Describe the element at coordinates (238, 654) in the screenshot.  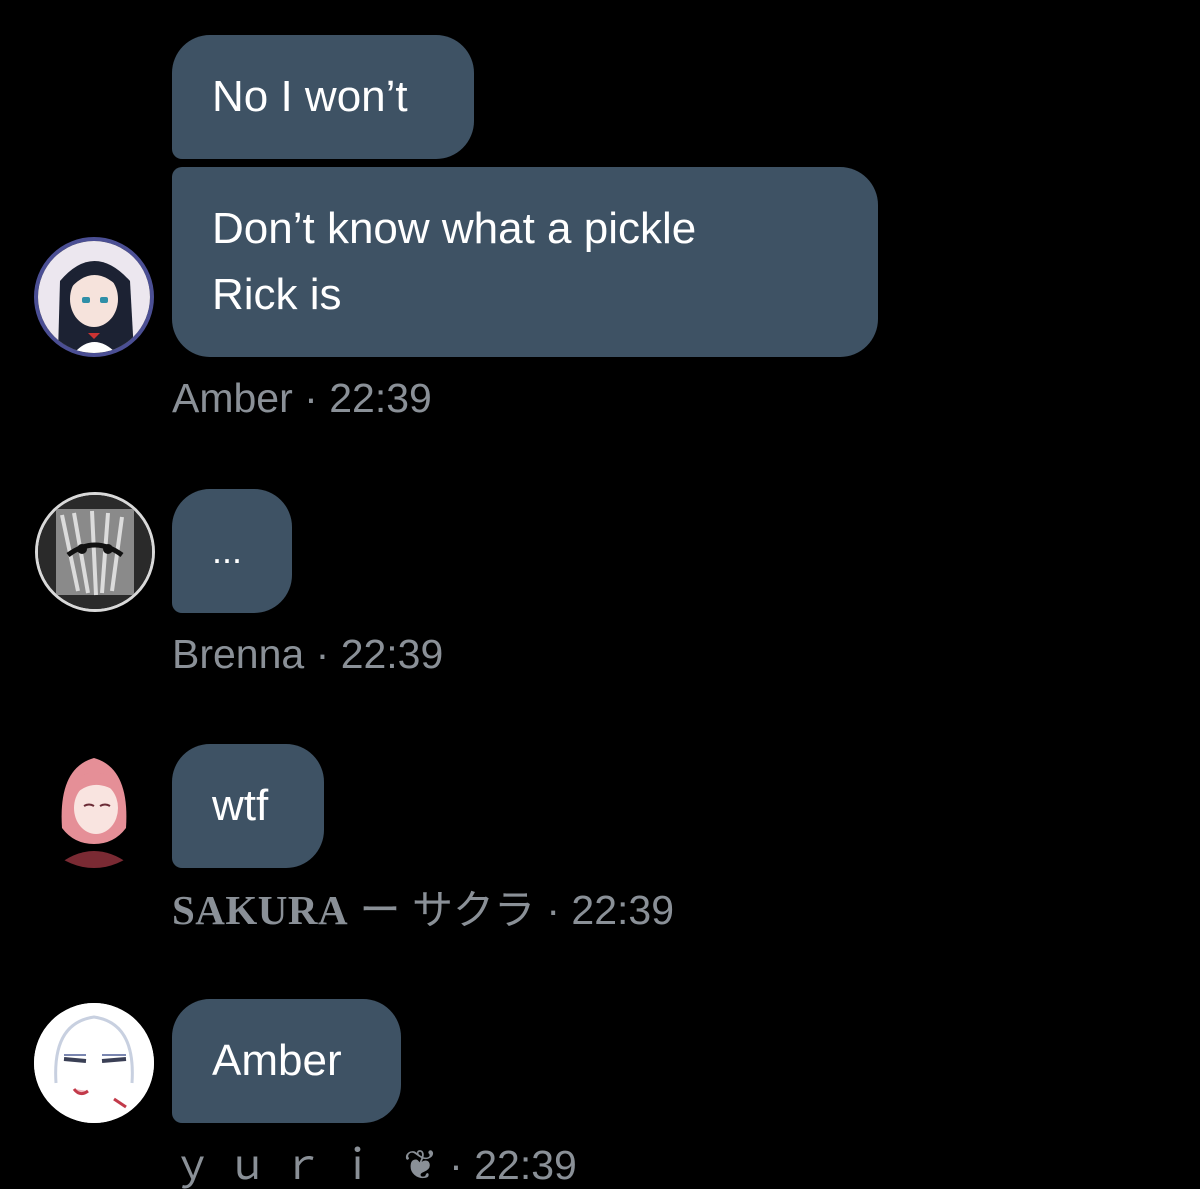
I see `sender-name: Brenna` at that location.